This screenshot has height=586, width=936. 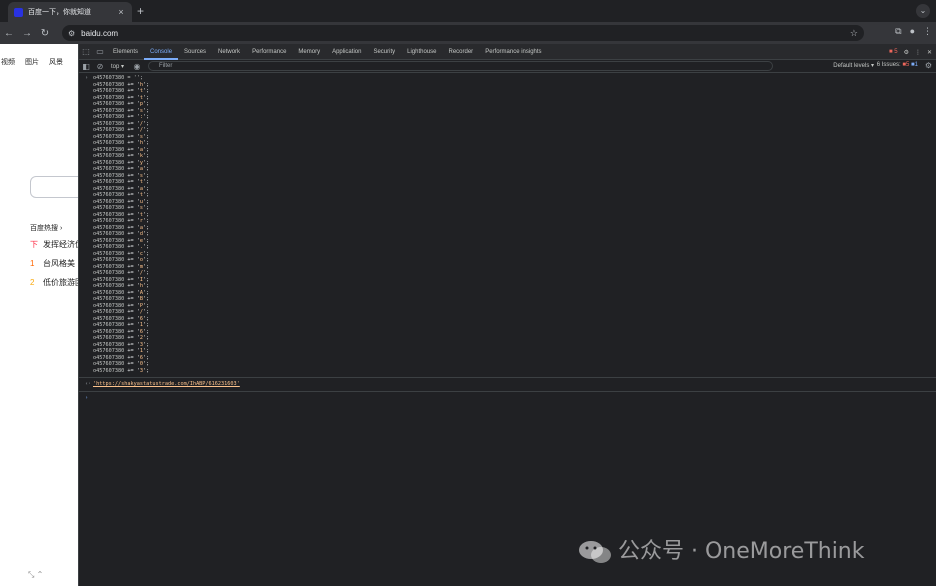 What do you see at coordinates (60, 244) in the screenshot?
I see `hot-text: 发挥经济优势` at bounding box center [60, 244].